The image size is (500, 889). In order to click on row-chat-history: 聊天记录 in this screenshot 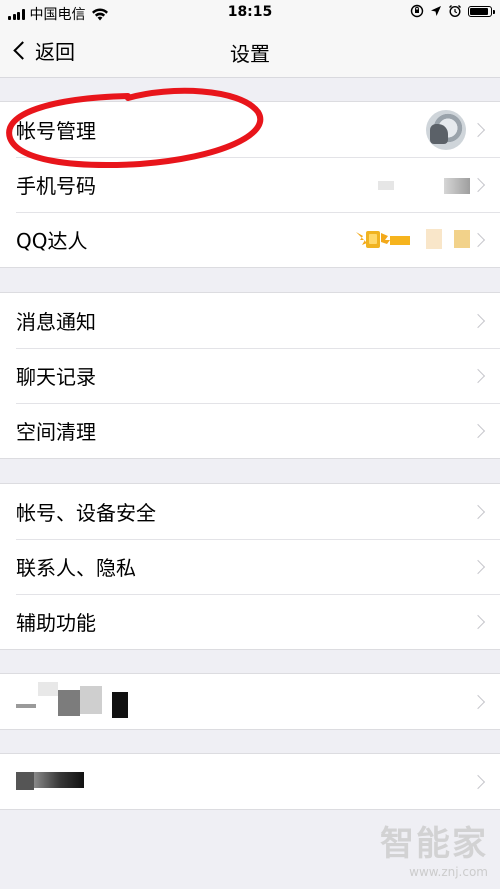, I will do `click(250, 375)`.